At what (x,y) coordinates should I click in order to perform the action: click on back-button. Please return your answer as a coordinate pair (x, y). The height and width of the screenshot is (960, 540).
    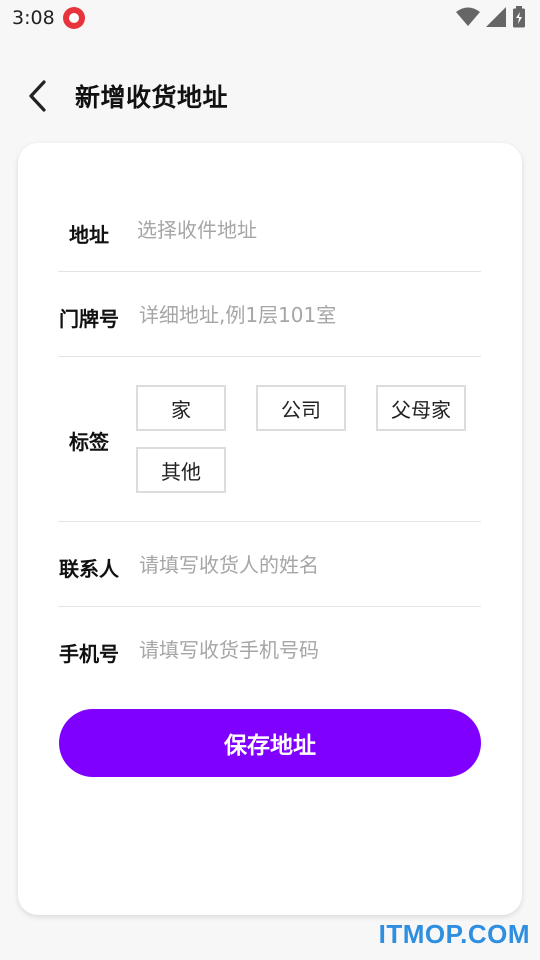
    Looking at the image, I should click on (39, 96).